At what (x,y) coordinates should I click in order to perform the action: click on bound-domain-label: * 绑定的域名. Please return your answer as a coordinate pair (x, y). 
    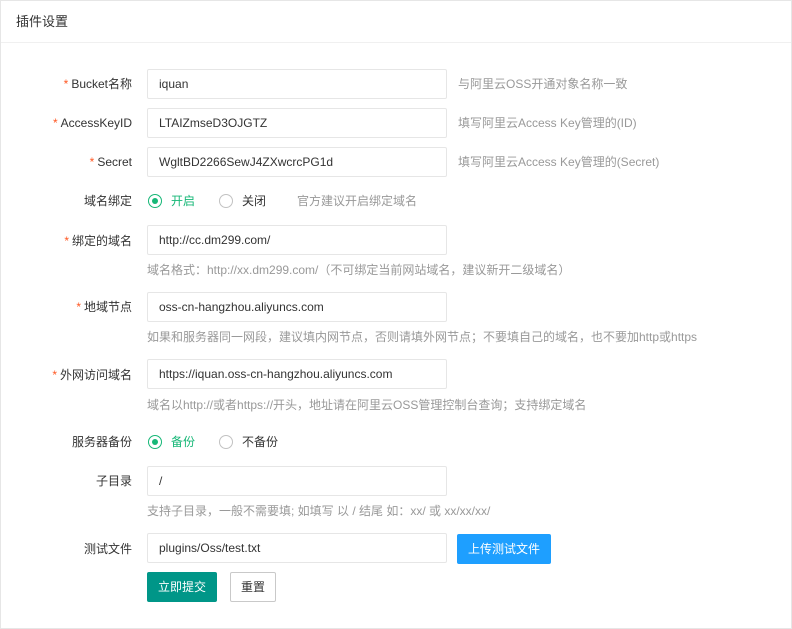
    Looking at the image, I should click on (66, 241).